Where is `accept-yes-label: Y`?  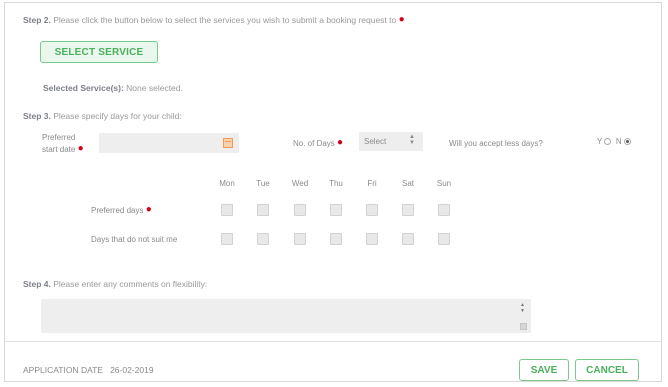
accept-yes-label: Y is located at coordinates (600, 141).